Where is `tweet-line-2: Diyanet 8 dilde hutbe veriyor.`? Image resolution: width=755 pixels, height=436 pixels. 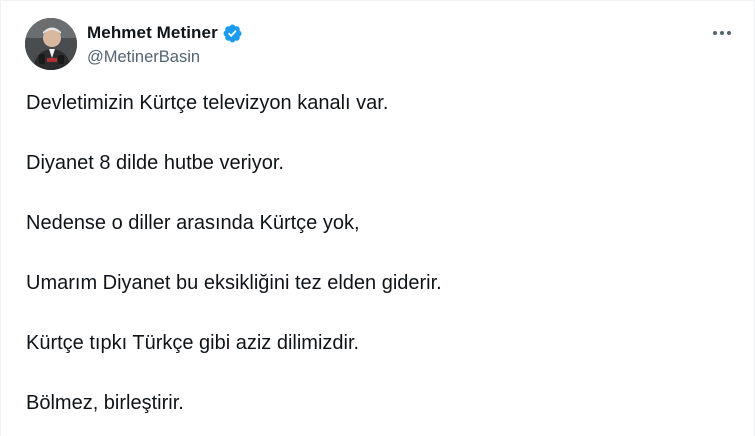 tweet-line-2: Diyanet 8 dilde hutbe veriyor. is located at coordinates (155, 163).